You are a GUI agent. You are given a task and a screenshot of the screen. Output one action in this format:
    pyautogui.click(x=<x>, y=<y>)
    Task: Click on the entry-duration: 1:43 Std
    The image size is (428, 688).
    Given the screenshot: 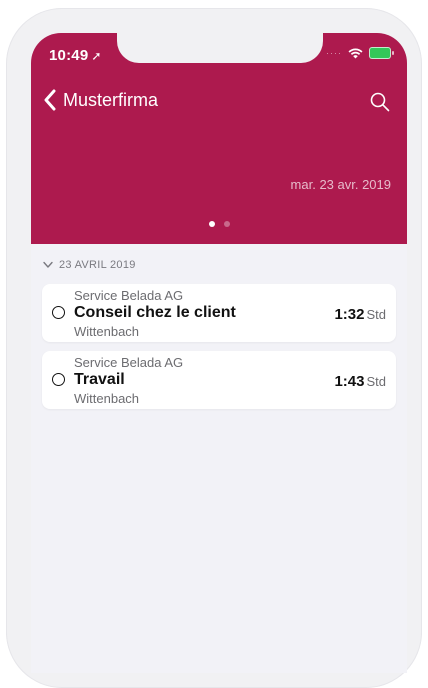 What is the action you would take?
    pyautogui.click(x=360, y=381)
    